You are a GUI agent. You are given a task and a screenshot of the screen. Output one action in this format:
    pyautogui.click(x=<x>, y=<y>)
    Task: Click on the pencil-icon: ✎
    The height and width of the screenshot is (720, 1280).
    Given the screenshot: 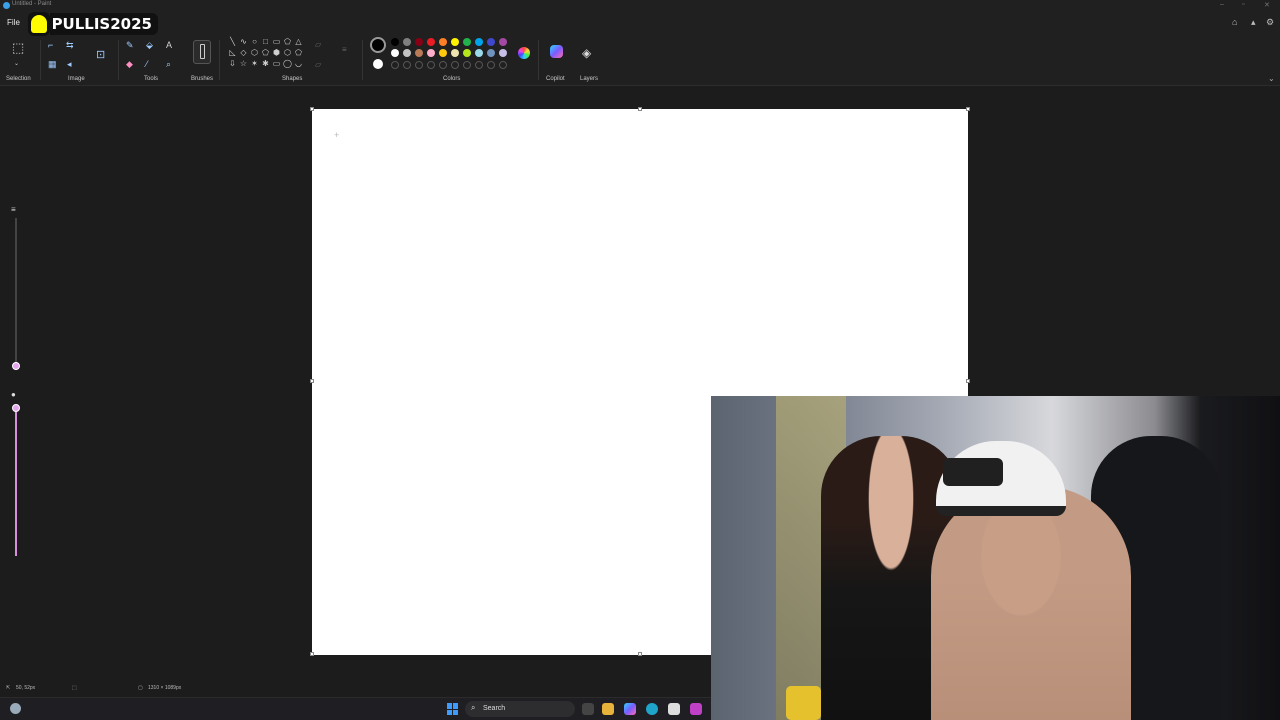 What is the action you would take?
    pyautogui.click(x=130, y=45)
    